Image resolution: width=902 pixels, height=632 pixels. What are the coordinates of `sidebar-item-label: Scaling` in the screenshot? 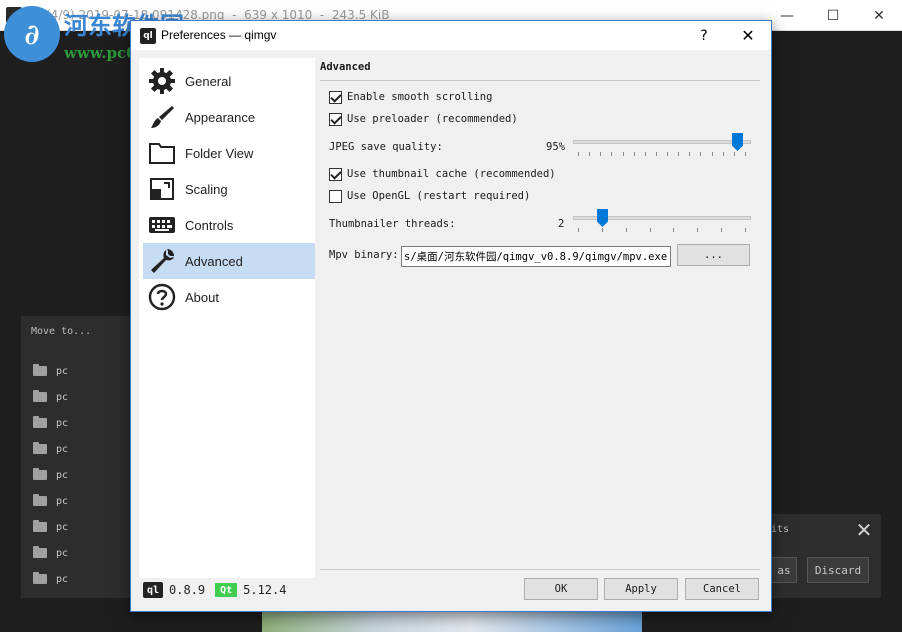 It's located at (206, 189).